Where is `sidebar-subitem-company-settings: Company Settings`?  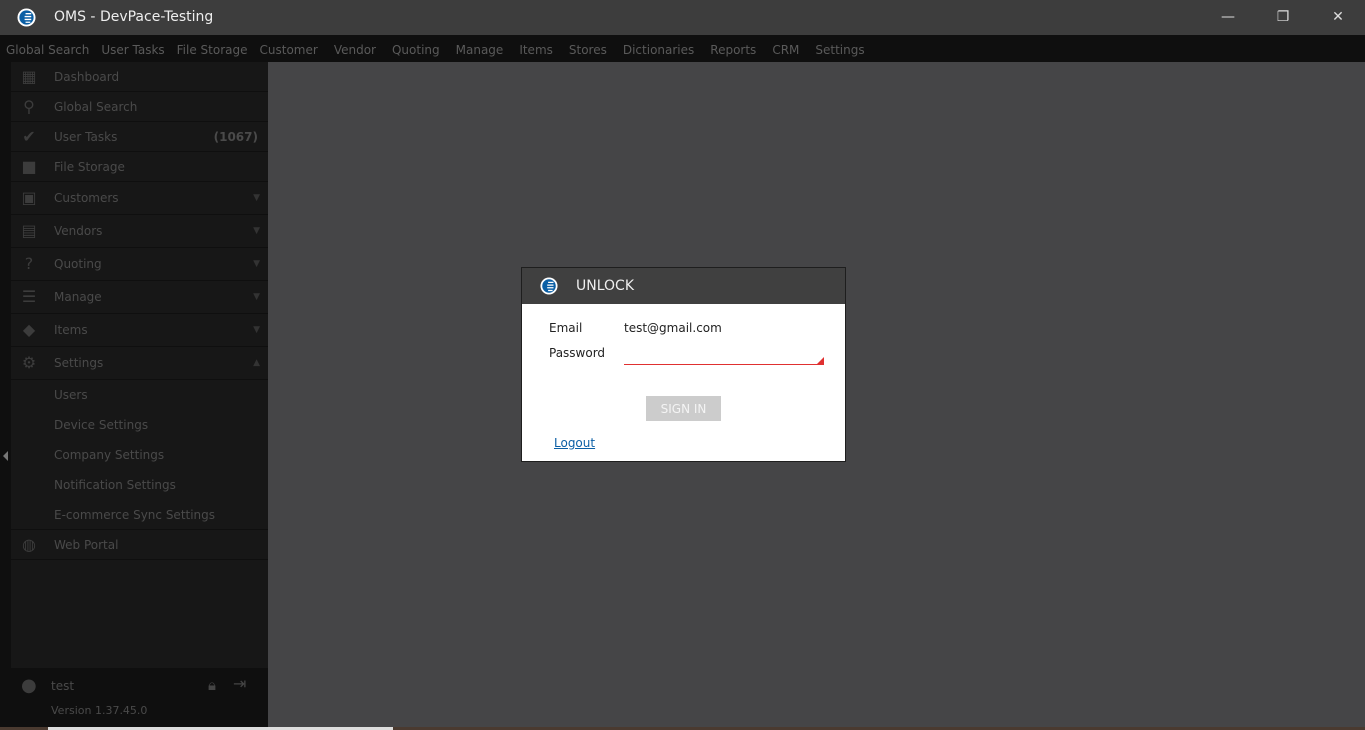
sidebar-subitem-company-settings: Company Settings is located at coordinates (139, 455).